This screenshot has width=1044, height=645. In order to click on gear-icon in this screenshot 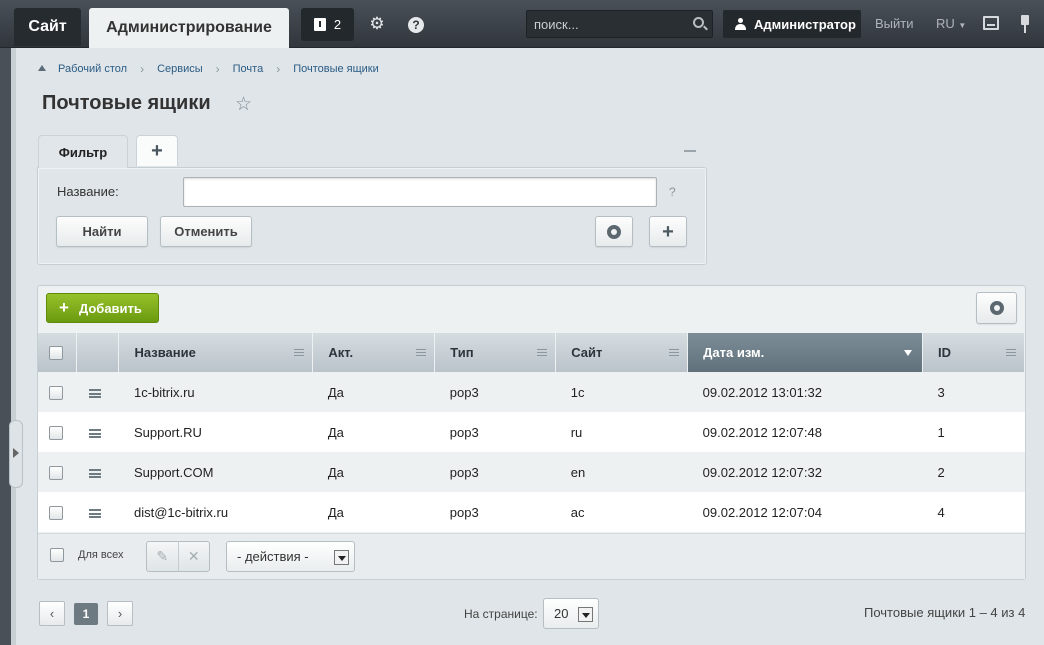, I will do `click(996, 308)`.